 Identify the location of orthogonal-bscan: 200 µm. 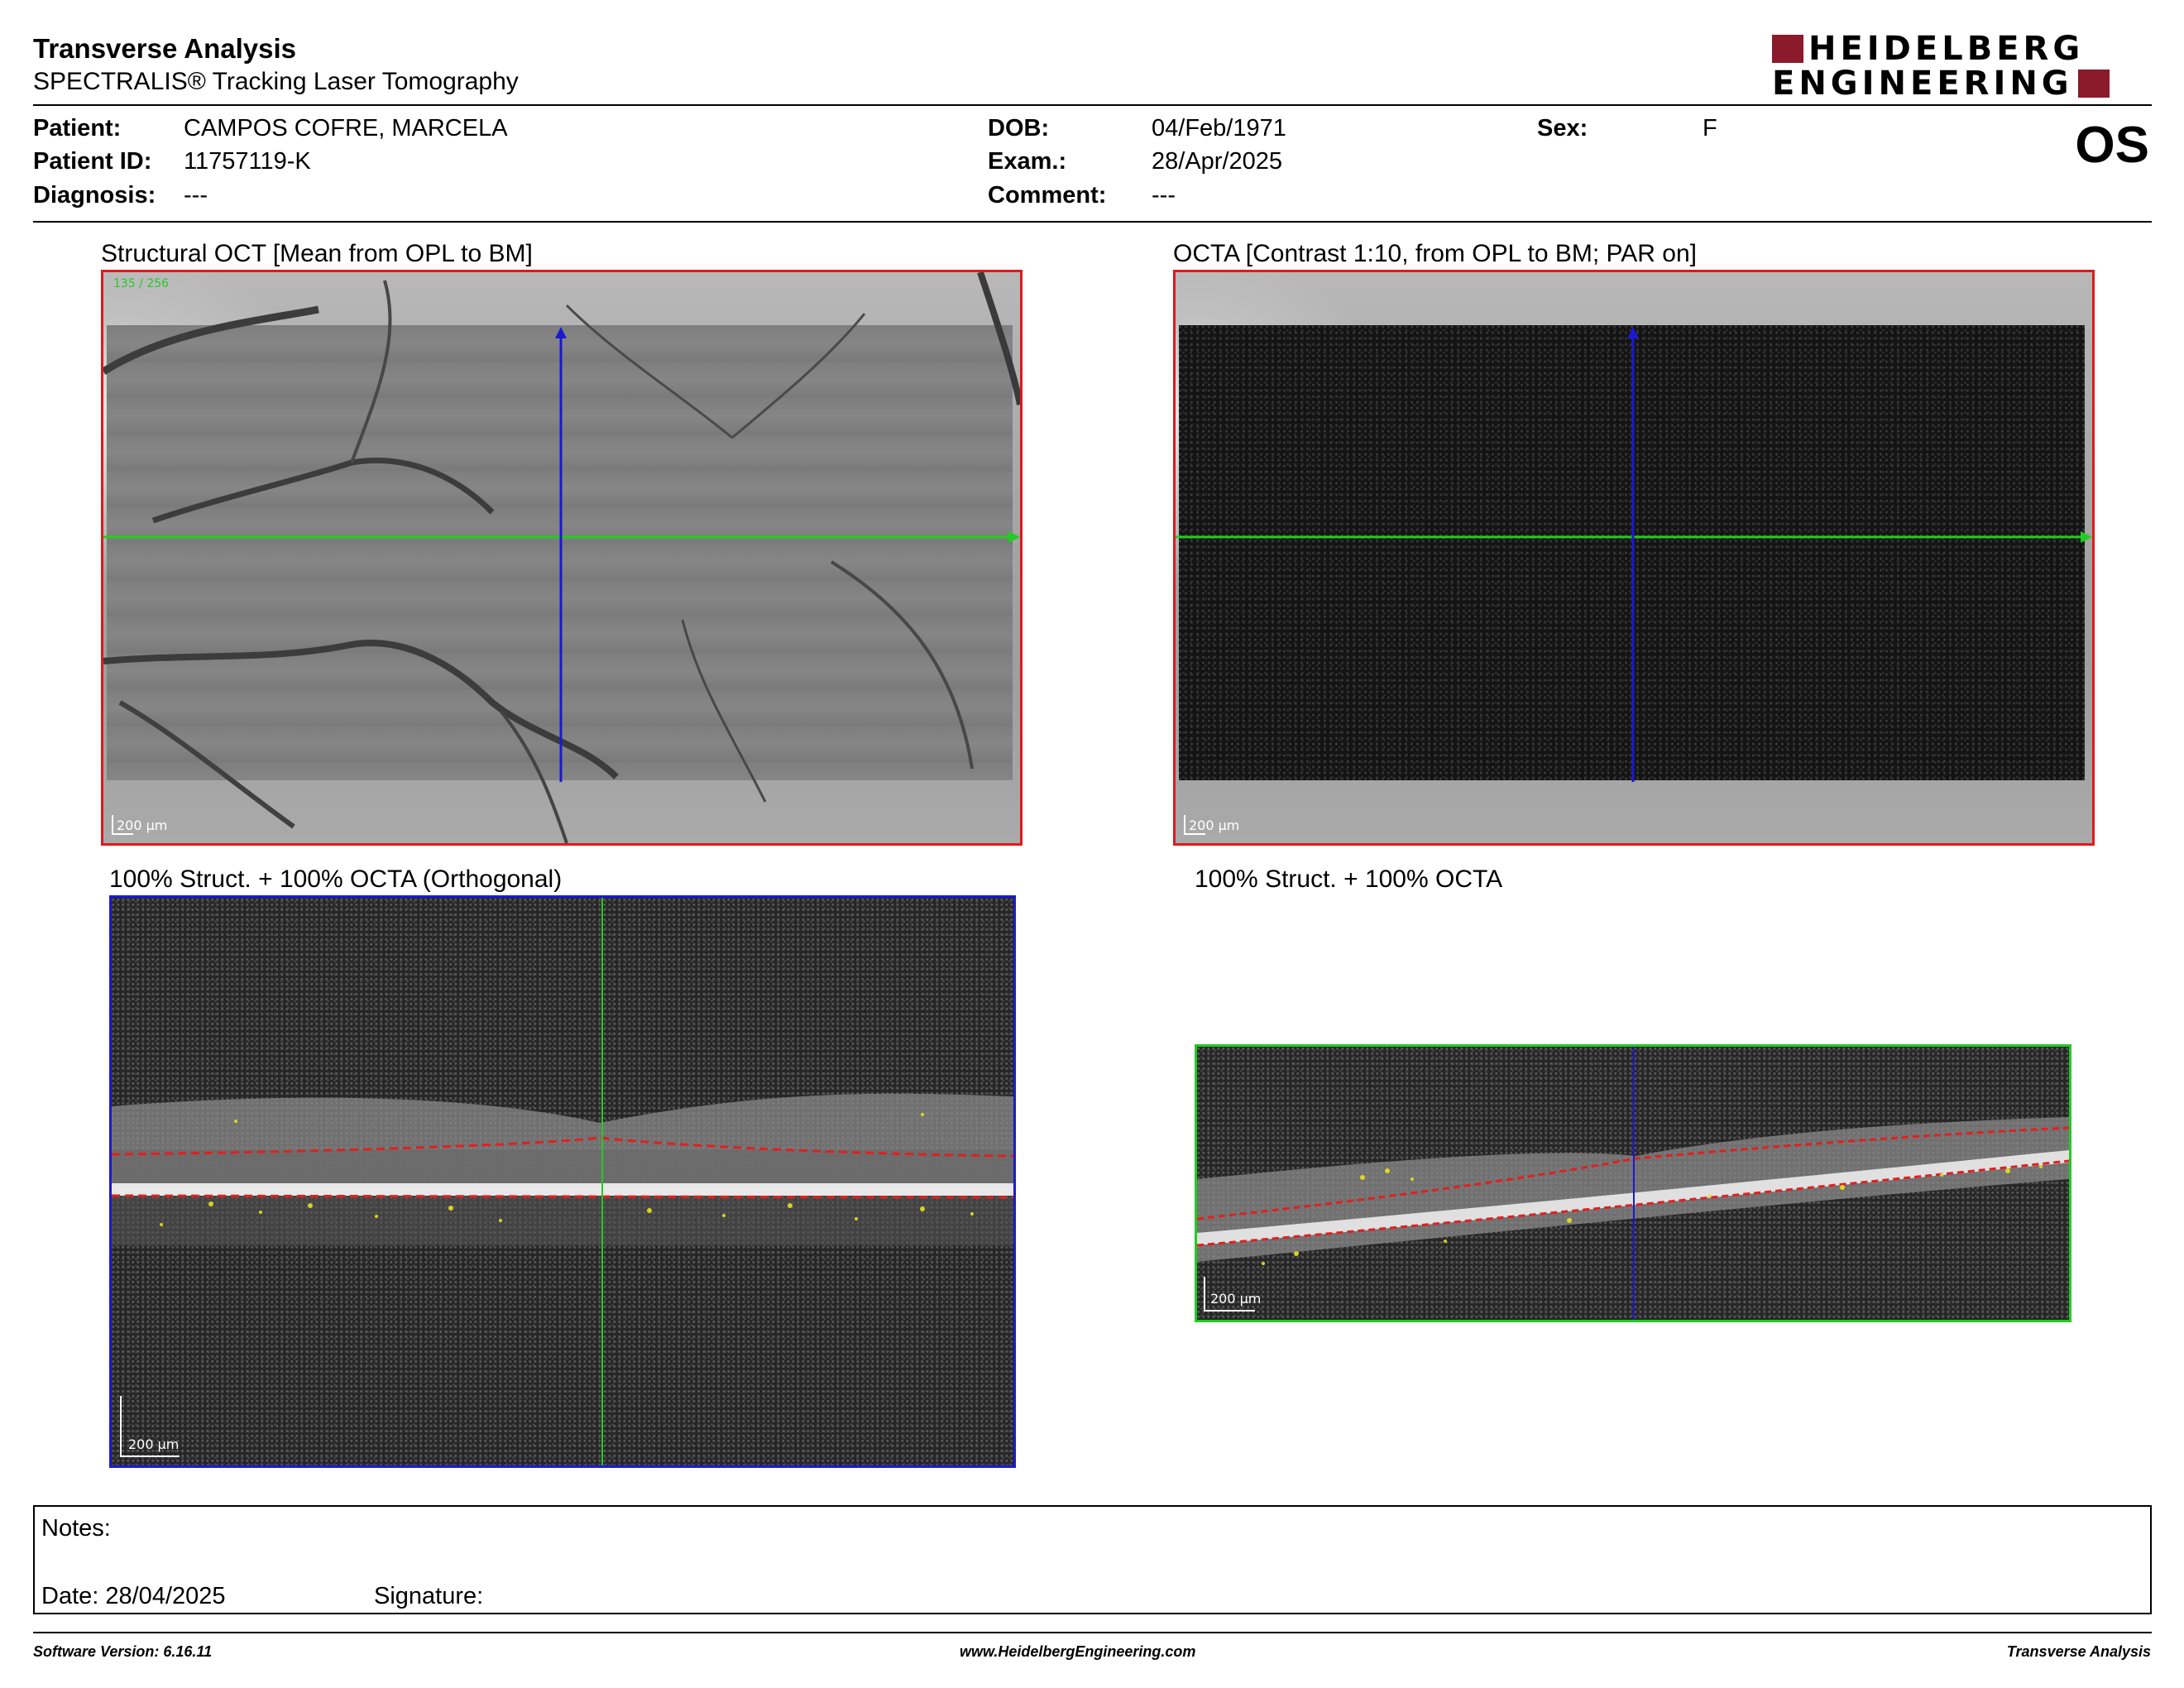
(562, 1181).